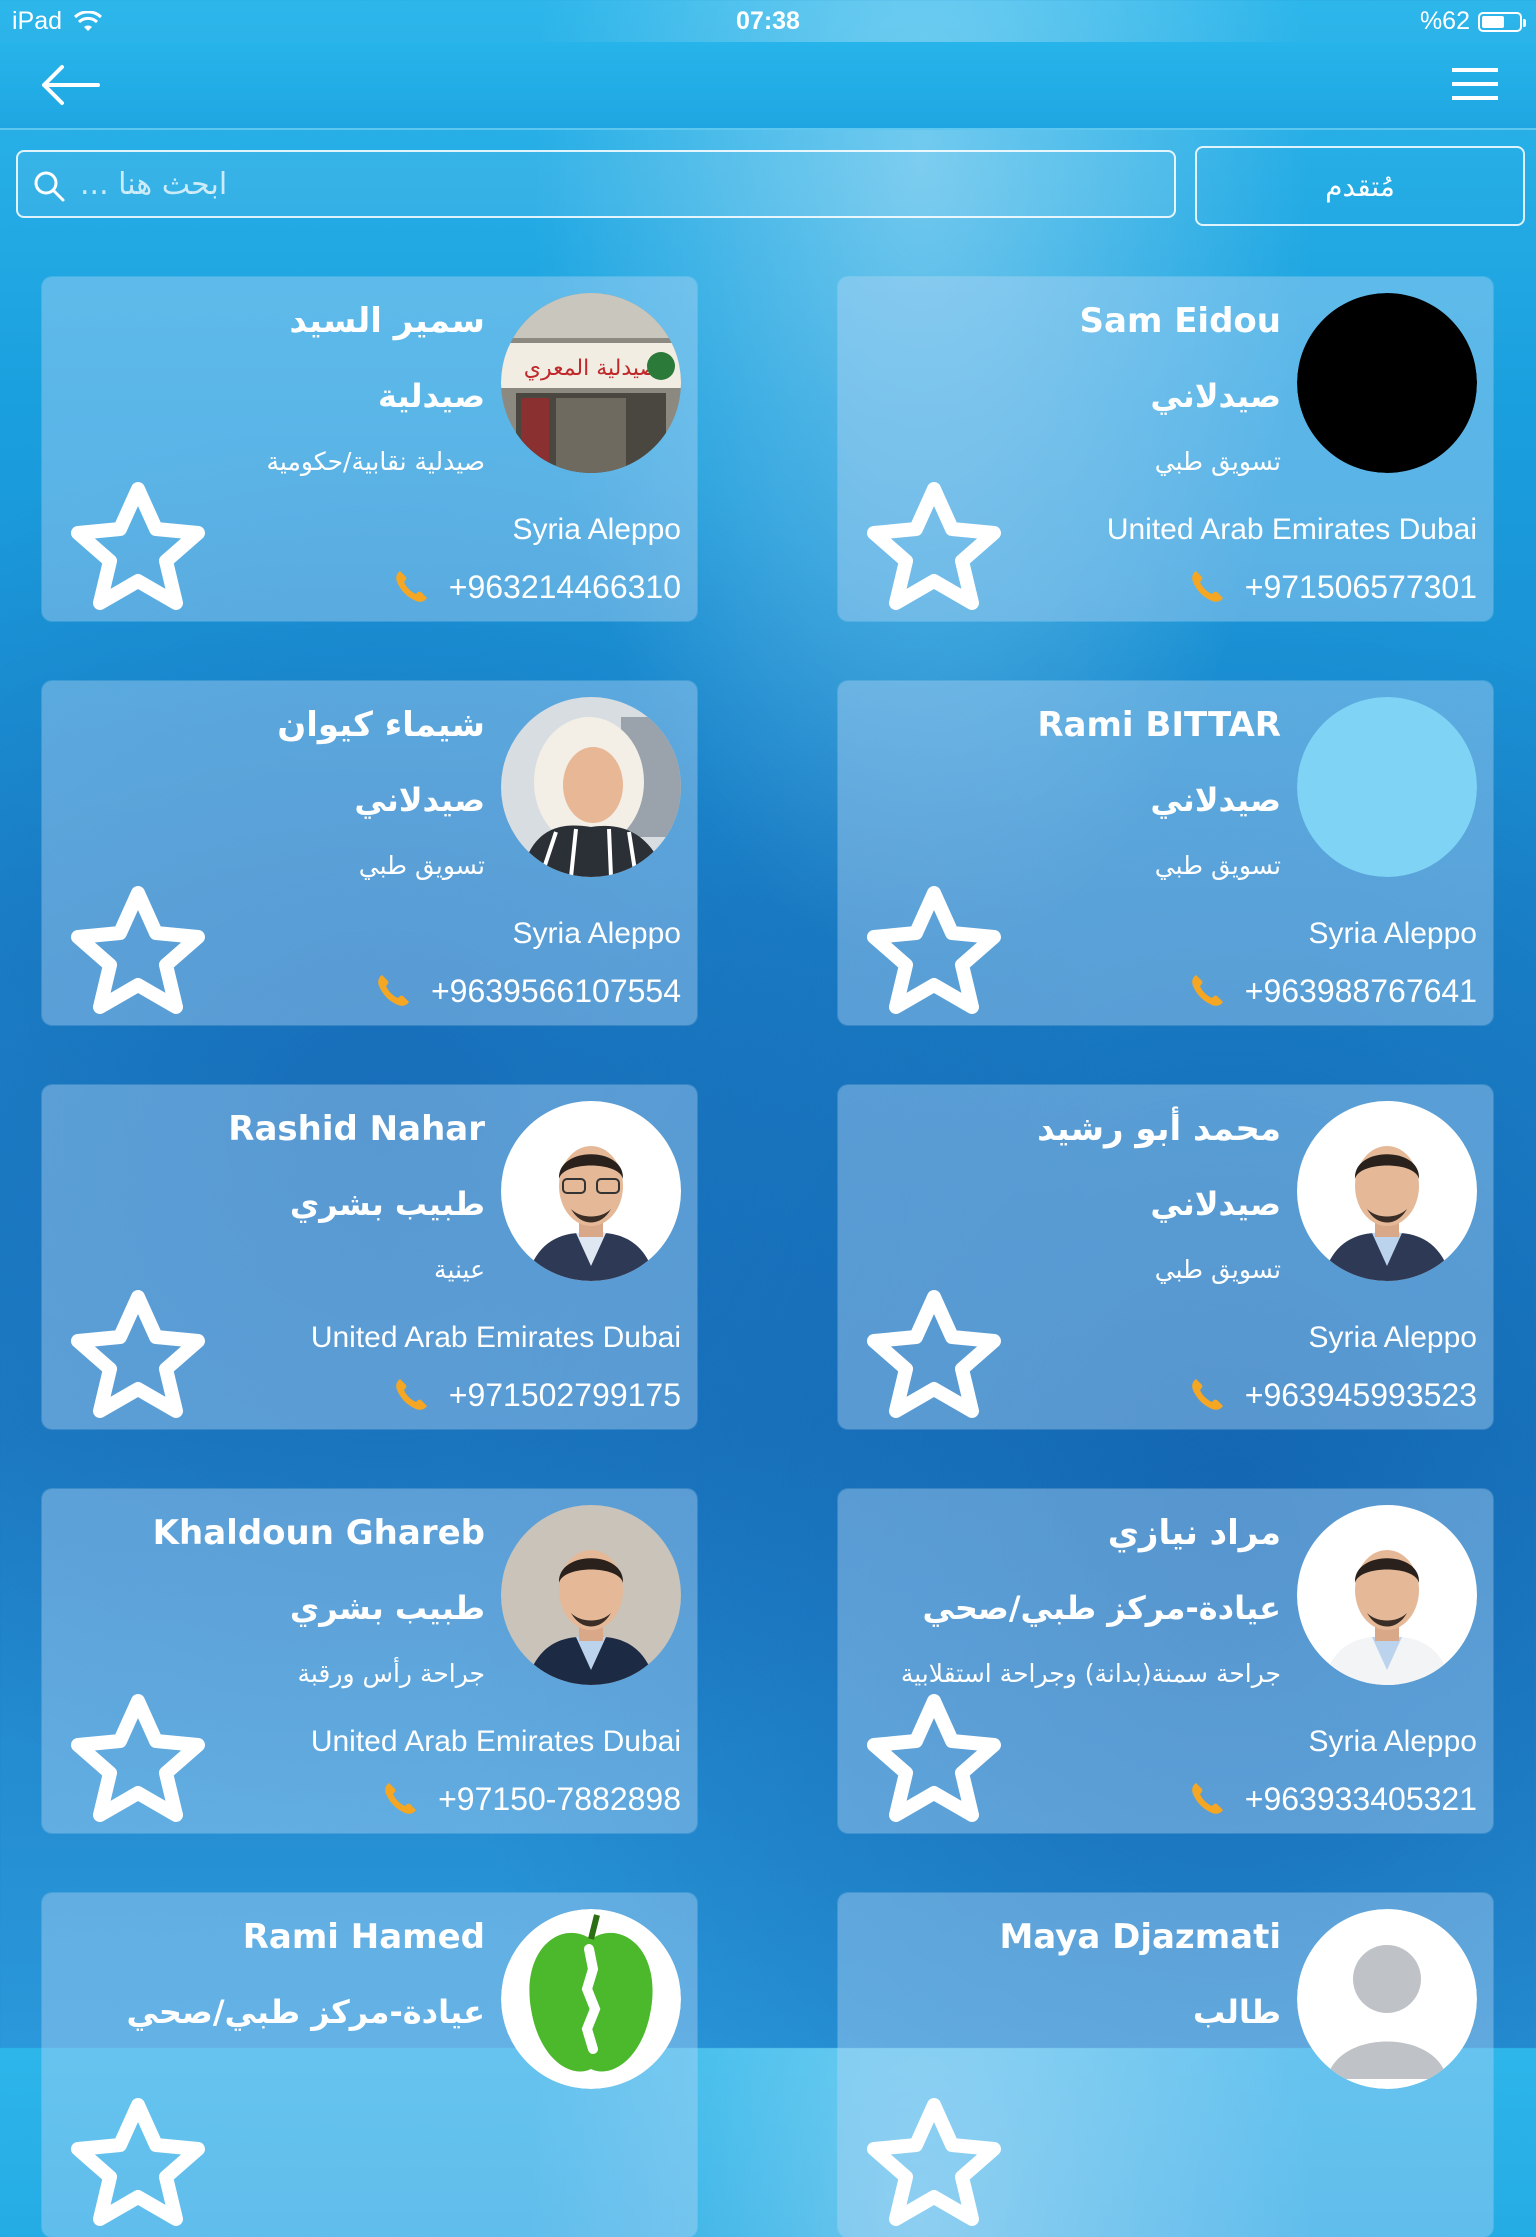 This screenshot has height=2237, width=1536. I want to click on contact-card: Maya Djazmati طالب, so click(1165, 2065).